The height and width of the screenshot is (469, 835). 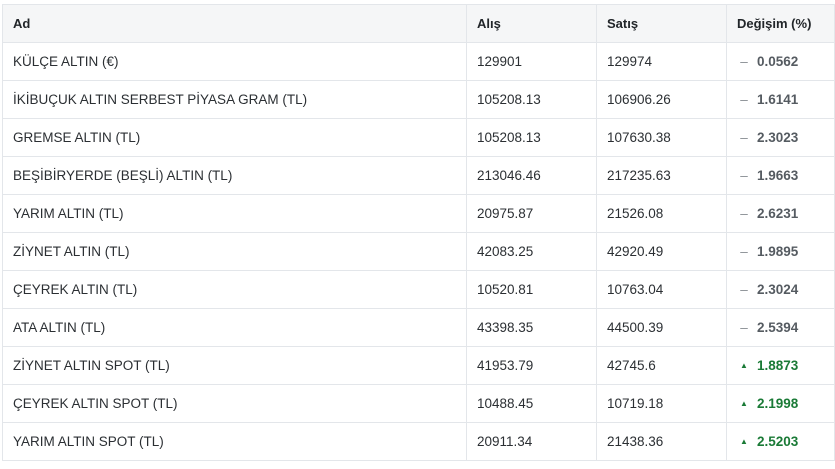 I want to click on sell-price-cell: 217235.63, so click(x=661, y=175).